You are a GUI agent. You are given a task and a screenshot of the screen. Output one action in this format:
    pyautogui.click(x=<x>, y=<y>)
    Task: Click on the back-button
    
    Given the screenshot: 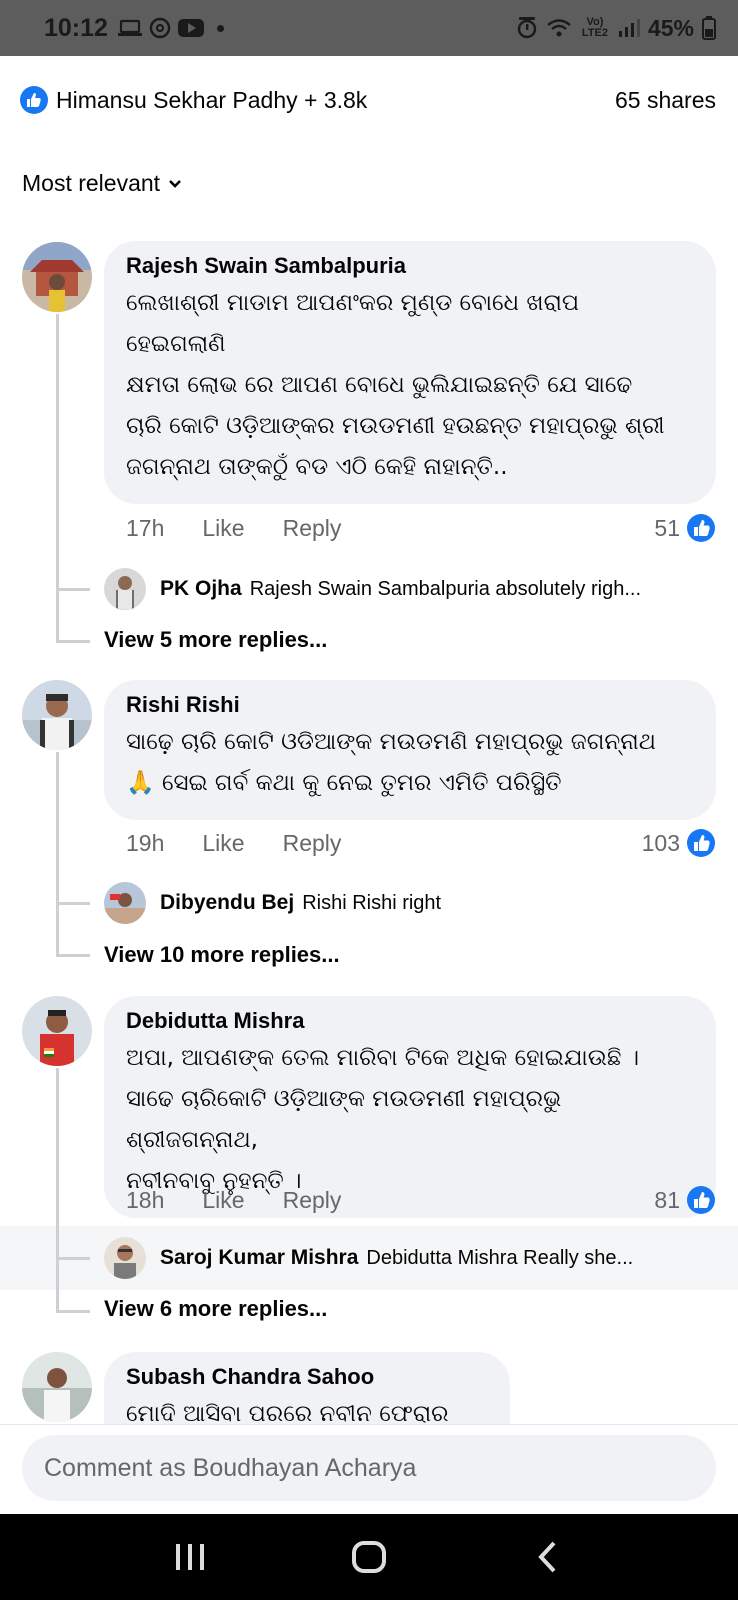 What is the action you would take?
    pyautogui.click(x=548, y=1557)
    